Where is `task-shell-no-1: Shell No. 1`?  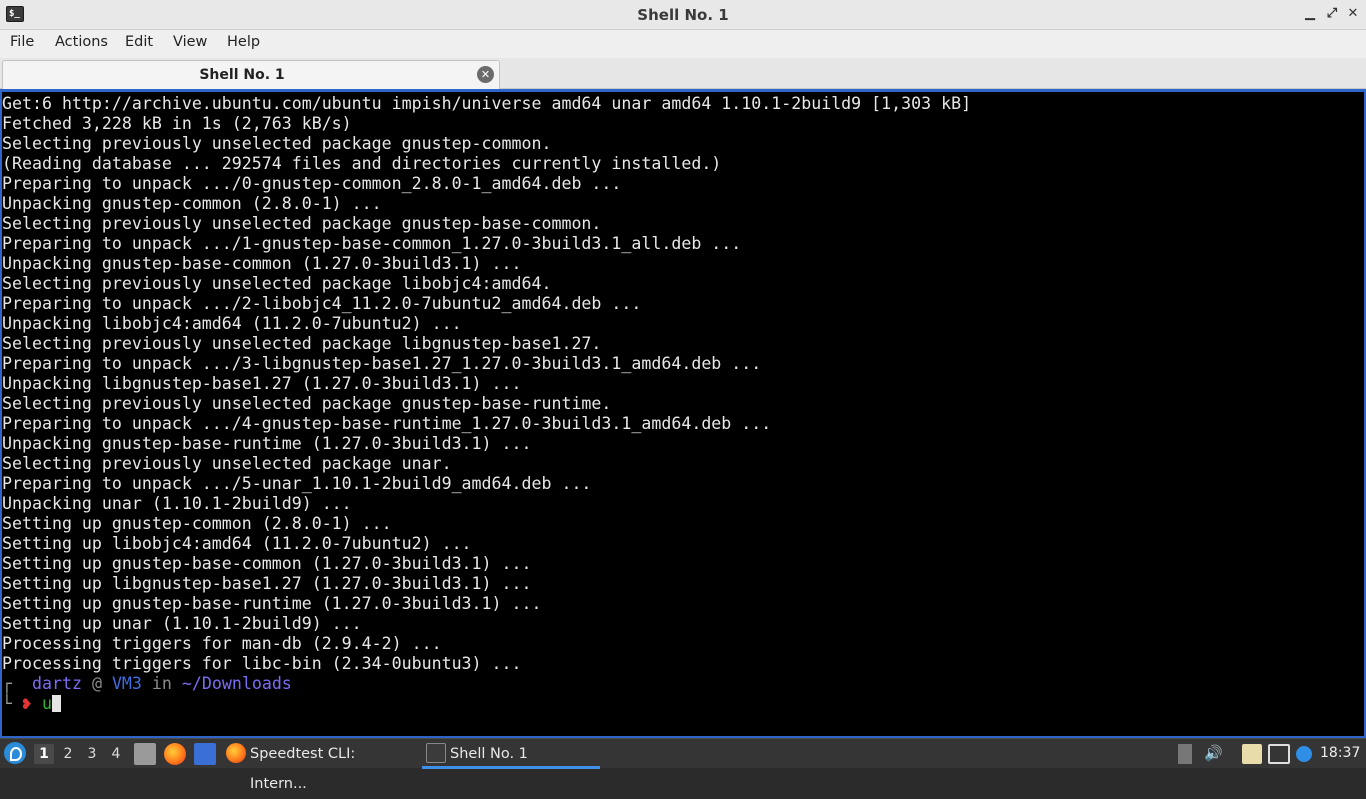 task-shell-no-1: Shell No. 1 is located at coordinates (511, 754).